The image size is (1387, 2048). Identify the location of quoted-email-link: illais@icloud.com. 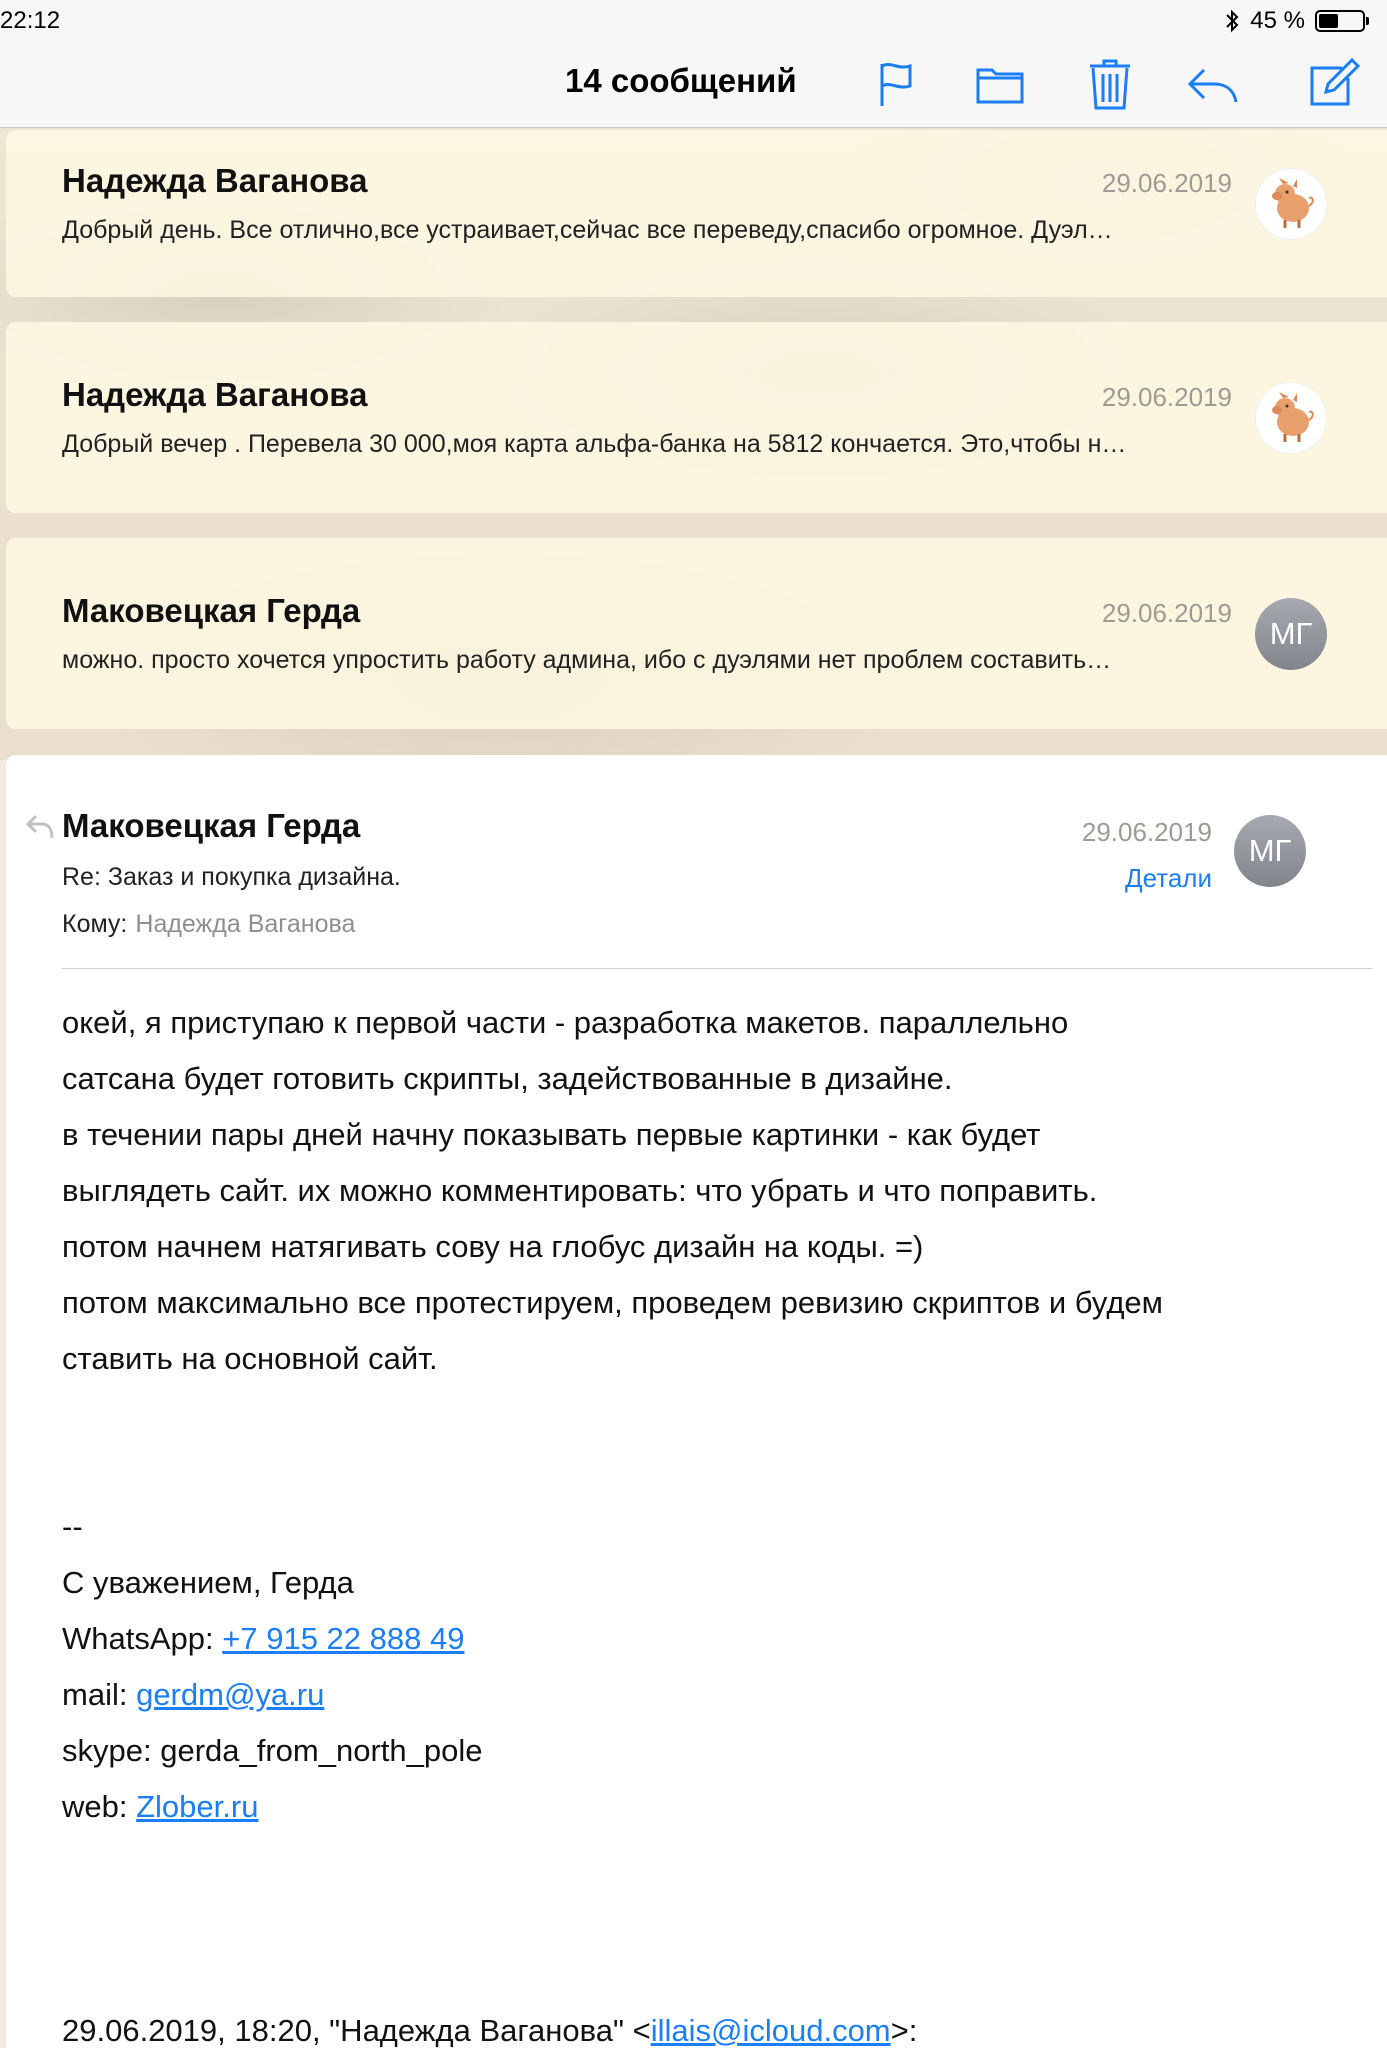
(771, 2030).